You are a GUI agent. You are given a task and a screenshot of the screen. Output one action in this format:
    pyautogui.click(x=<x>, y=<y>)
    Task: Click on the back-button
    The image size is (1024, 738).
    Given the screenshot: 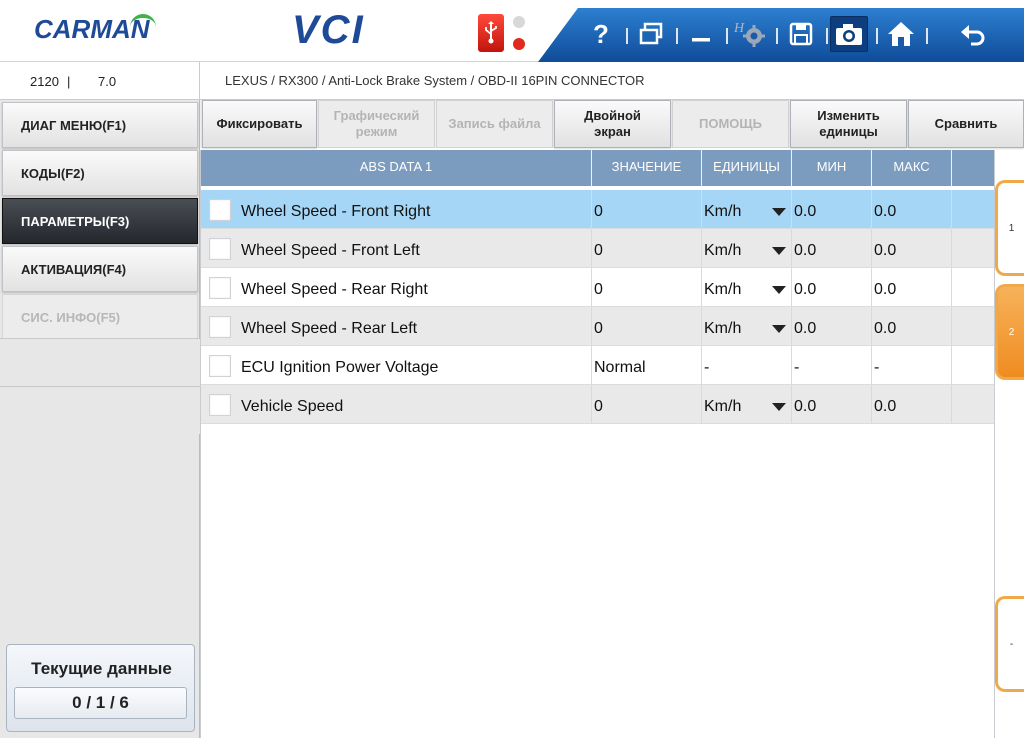 What is the action you would take?
    pyautogui.click(x=973, y=34)
    